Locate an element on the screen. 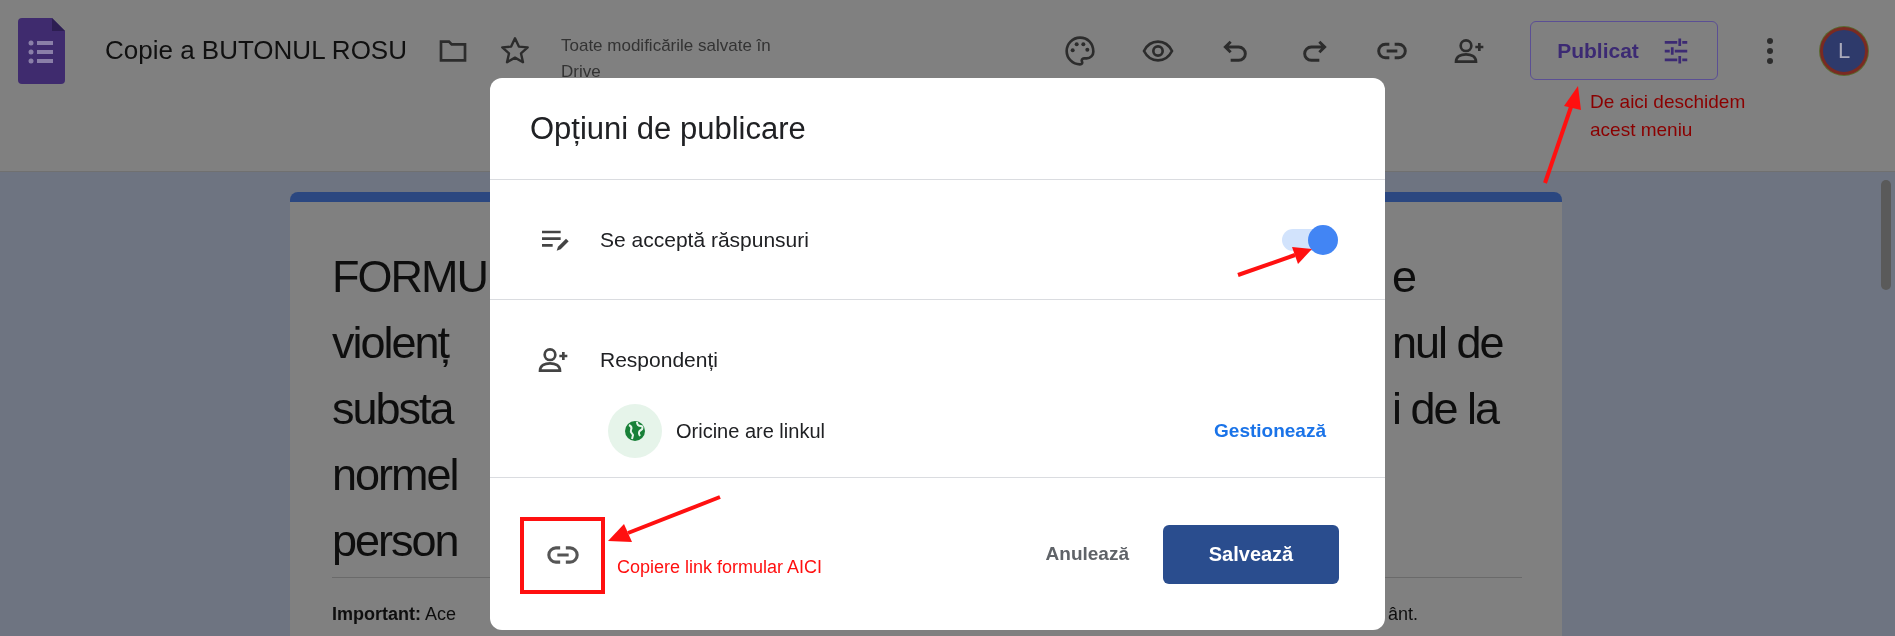  manage-link: Gestionează is located at coordinates (1270, 431).